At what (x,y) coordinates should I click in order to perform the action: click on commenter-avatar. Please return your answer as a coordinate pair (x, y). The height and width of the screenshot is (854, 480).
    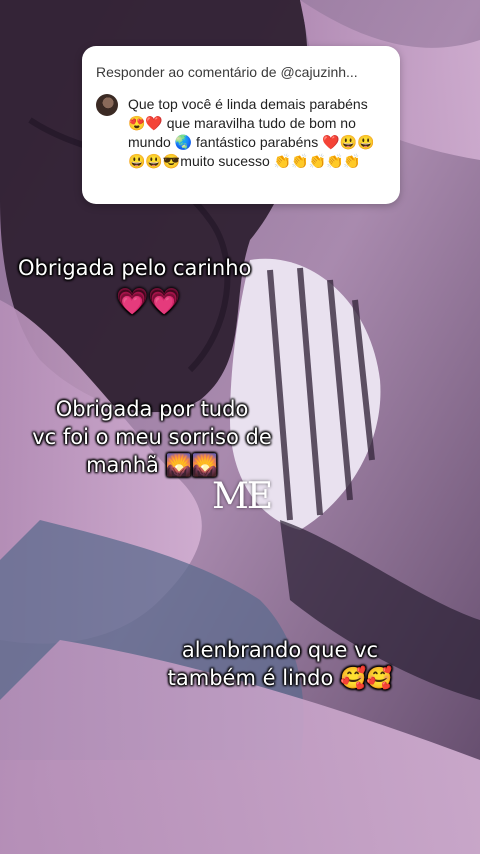
    Looking at the image, I should click on (107, 105).